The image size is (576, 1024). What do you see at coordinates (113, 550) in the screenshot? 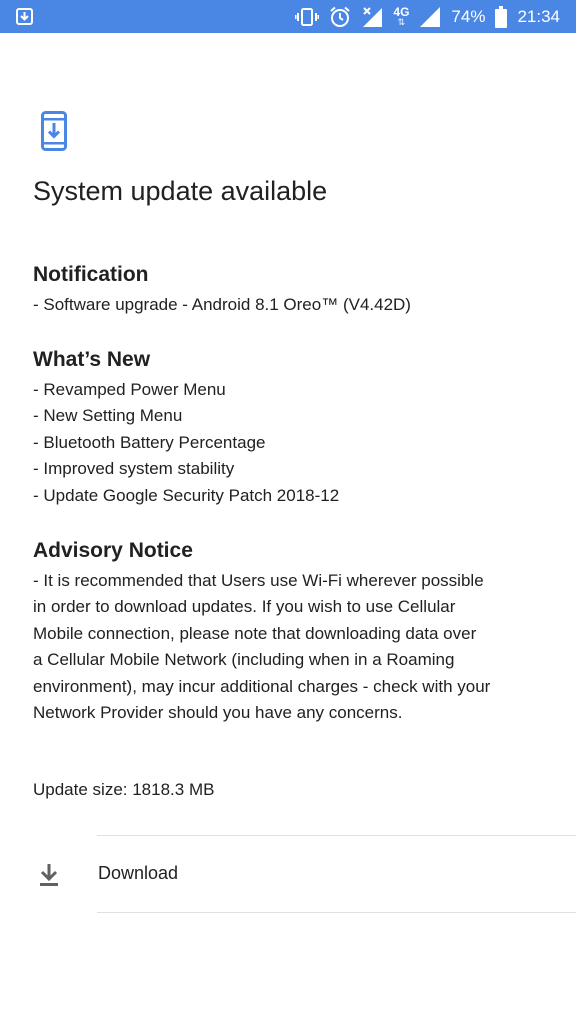
I see `advisory-heading: Advisory Notice` at bounding box center [113, 550].